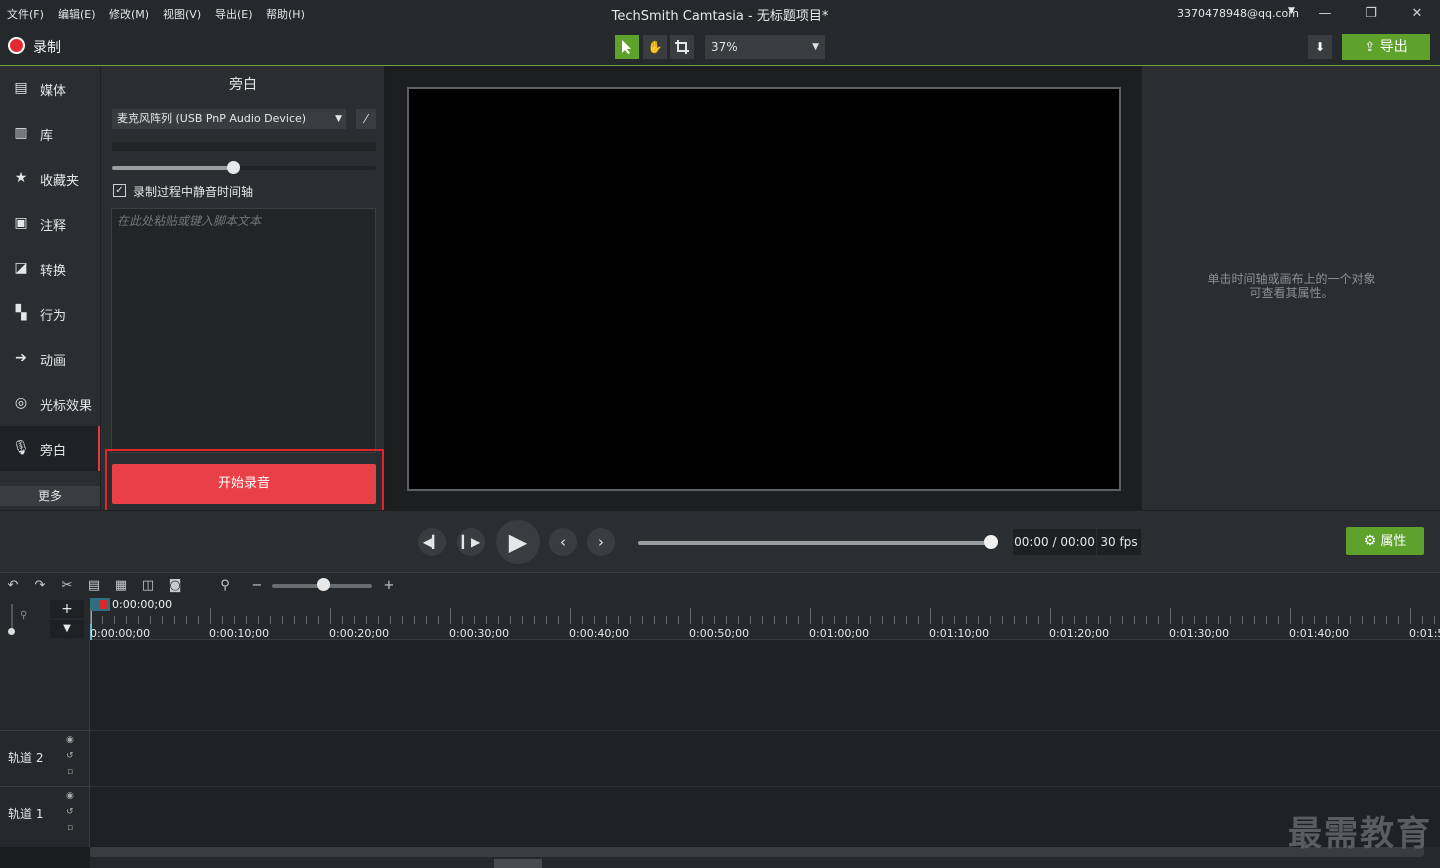  I want to click on select-tool-button, so click(627, 47).